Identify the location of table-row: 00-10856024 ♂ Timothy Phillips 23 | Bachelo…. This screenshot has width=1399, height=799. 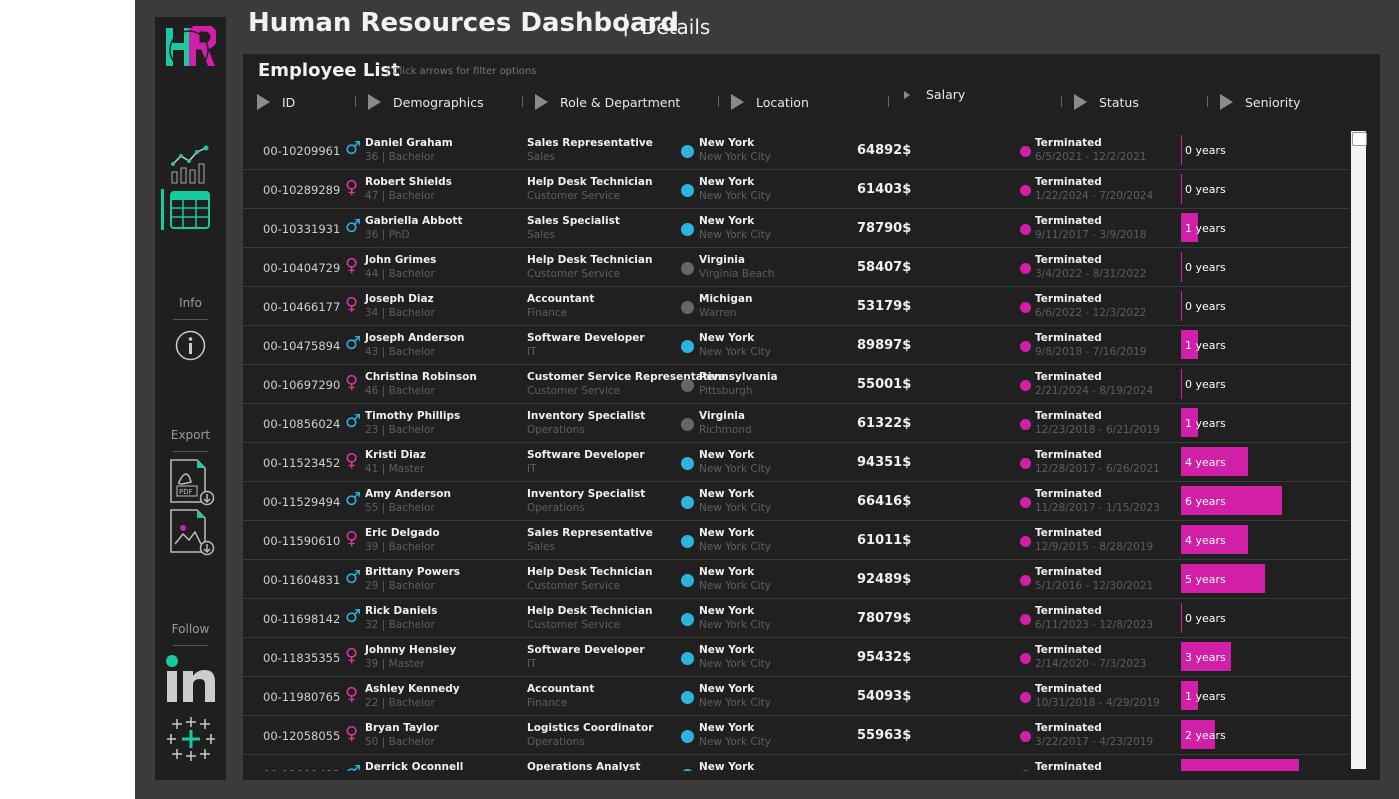
(796, 423).